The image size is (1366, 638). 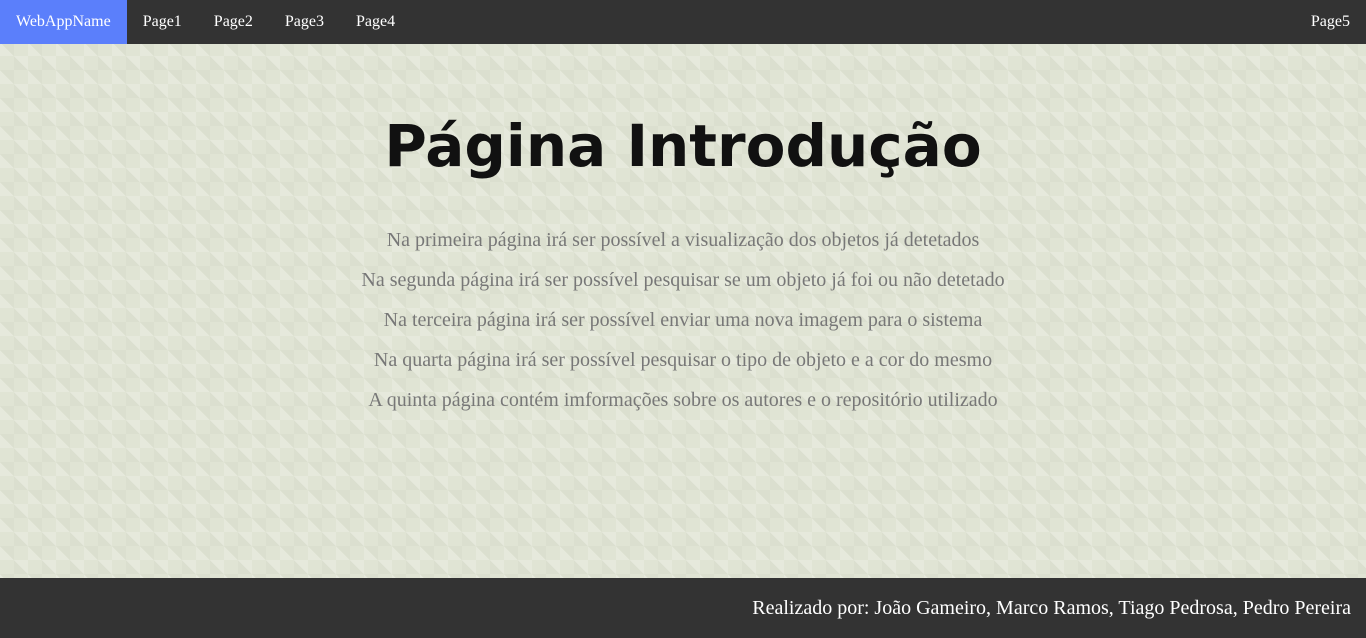 I want to click on top-navbar: WebAppName Page1 Page2 Page3 Page4 Page5, so click(x=683, y=22).